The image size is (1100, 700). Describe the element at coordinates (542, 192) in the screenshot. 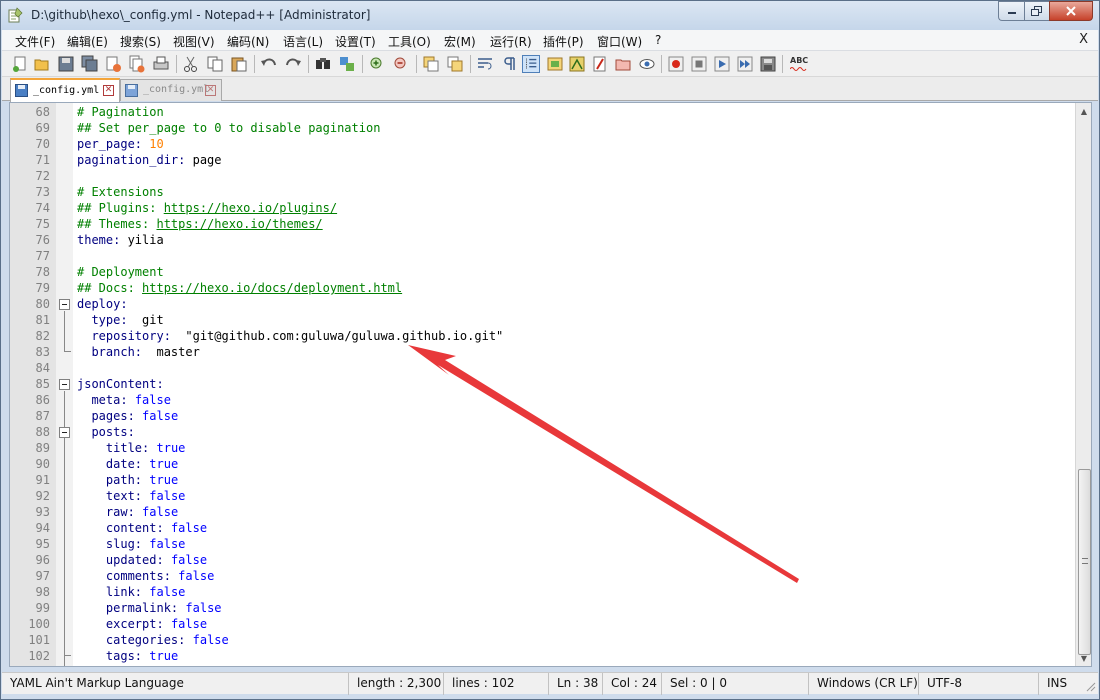

I see `code-line: 73 # Extensions` at that location.